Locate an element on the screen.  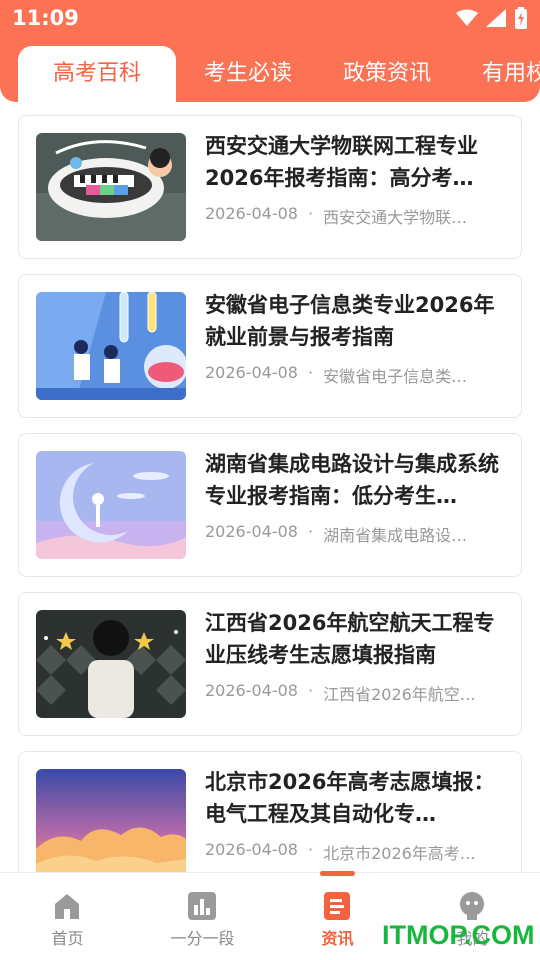
status-icons is located at coordinates (492, 18).